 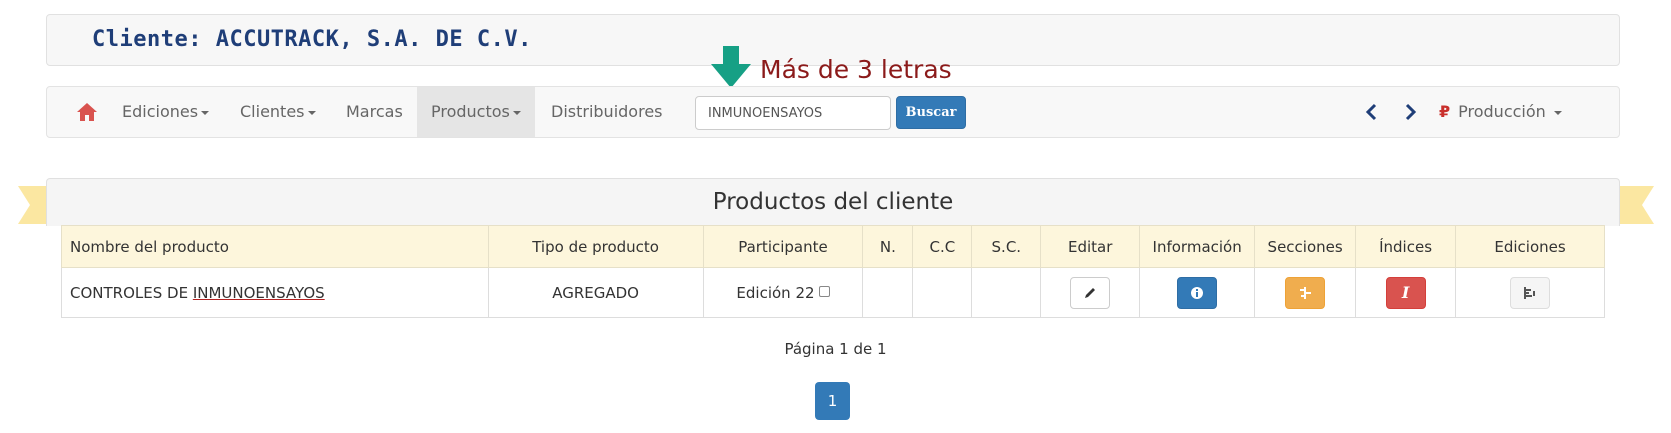 I want to click on nav-productos-label: Productos, so click(x=470, y=111).